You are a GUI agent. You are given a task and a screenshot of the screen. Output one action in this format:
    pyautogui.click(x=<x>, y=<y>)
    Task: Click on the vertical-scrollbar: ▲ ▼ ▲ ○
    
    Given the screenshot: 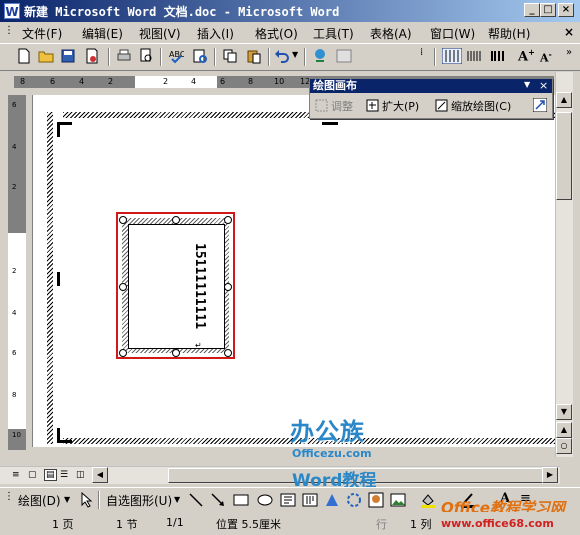 What is the action you would take?
    pyautogui.click(x=564, y=264)
    